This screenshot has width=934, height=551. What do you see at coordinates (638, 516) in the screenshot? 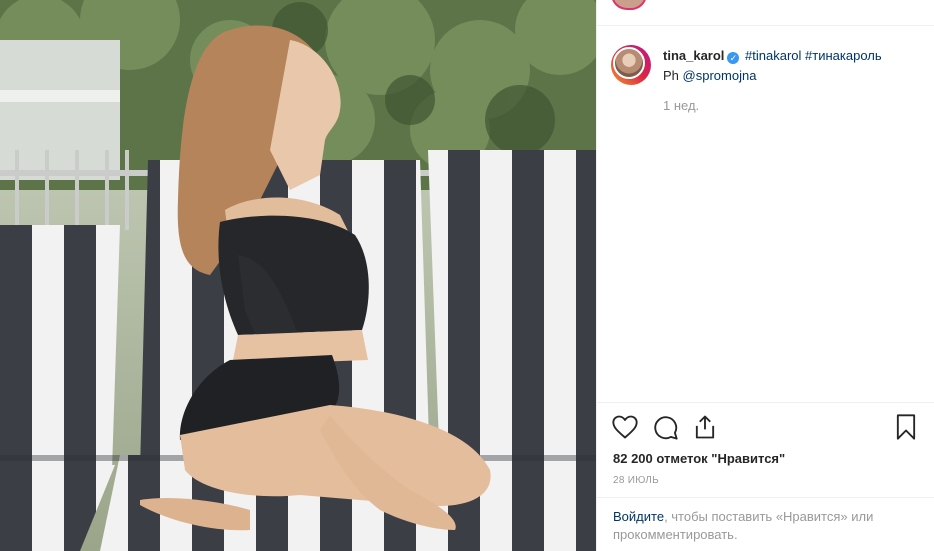
I see `login-link: Войдите` at bounding box center [638, 516].